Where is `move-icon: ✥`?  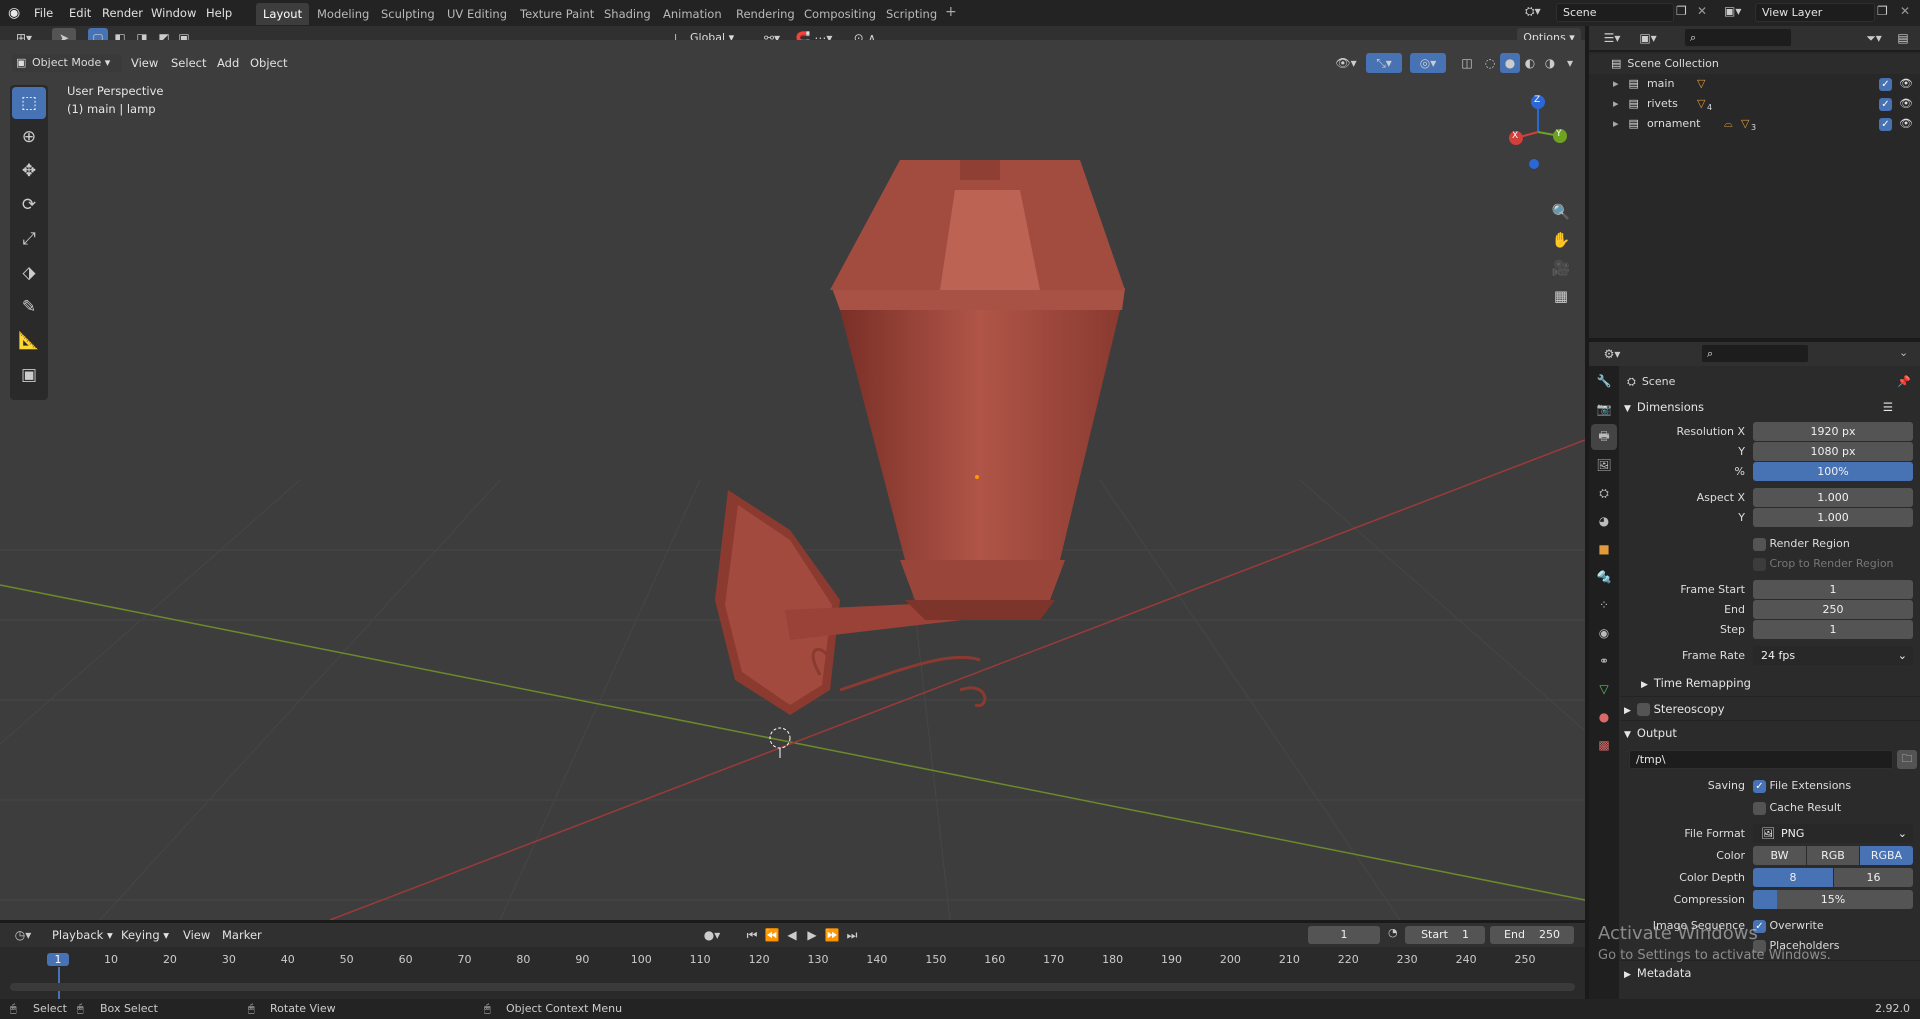 move-icon: ✥ is located at coordinates (29, 171).